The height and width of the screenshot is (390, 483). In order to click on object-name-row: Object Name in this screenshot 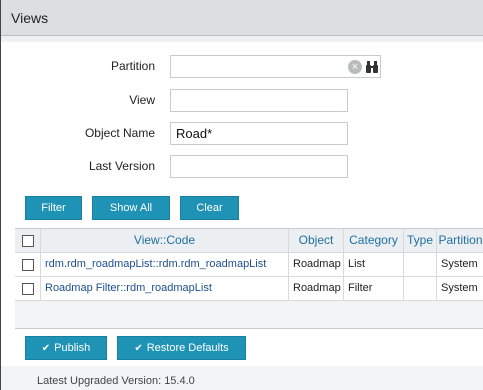, I will do `click(242, 134)`.